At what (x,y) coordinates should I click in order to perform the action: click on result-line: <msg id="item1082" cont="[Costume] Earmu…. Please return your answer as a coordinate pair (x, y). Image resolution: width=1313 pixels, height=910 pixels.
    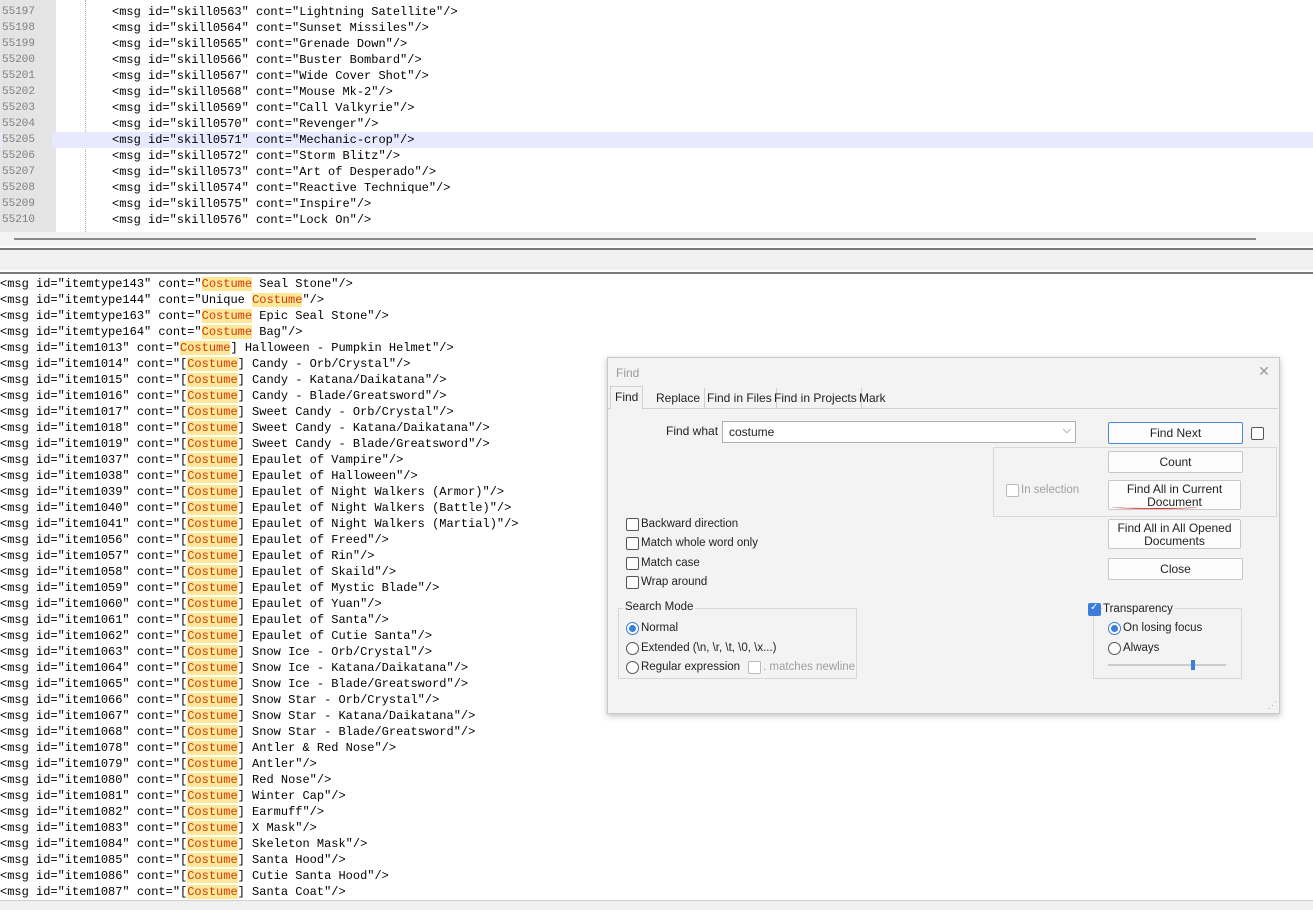
    Looking at the image, I should click on (162, 812).